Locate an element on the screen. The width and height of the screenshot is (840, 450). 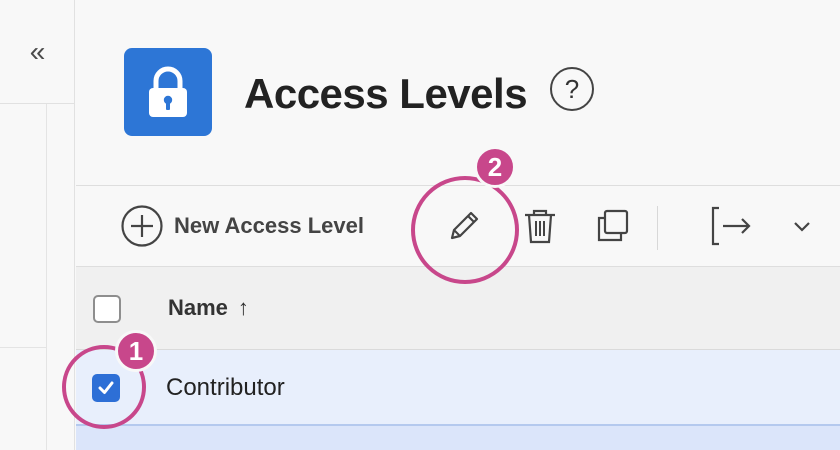
page-title: Access Levels is located at coordinates (386, 93).